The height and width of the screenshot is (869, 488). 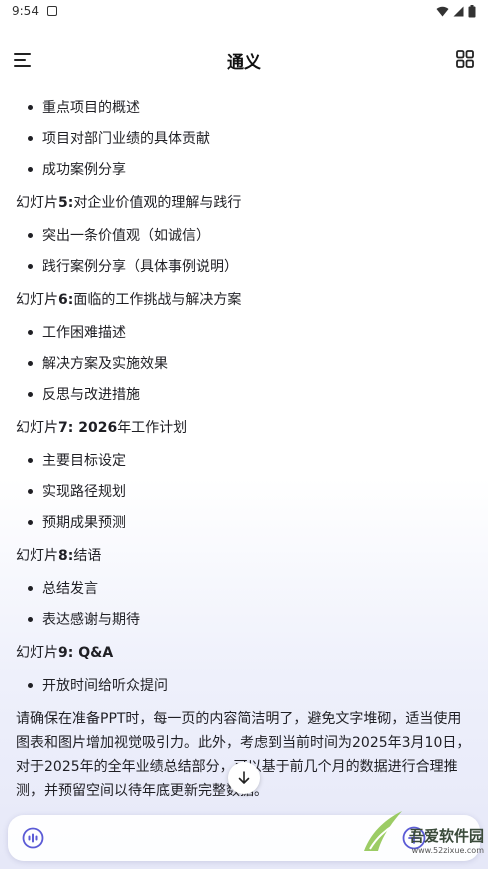 What do you see at coordinates (442, 11) in the screenshot?
I see `wifi-icon` at bounding box center [442, 11].